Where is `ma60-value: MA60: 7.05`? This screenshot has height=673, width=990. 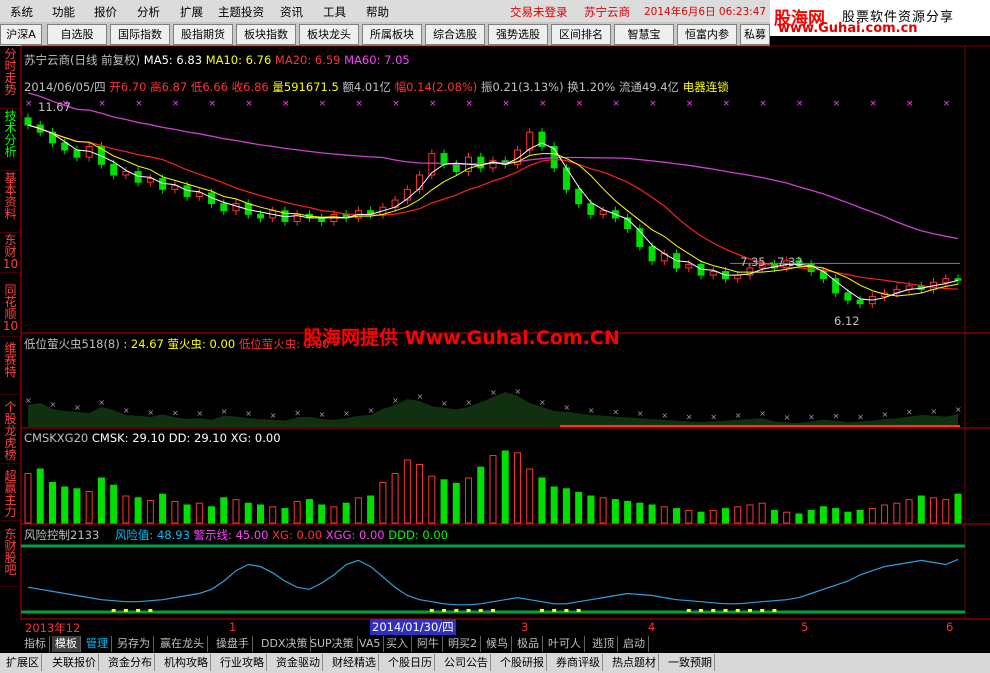 ma60-value: MA60: 7.05 is located at coordinates (377, 60).